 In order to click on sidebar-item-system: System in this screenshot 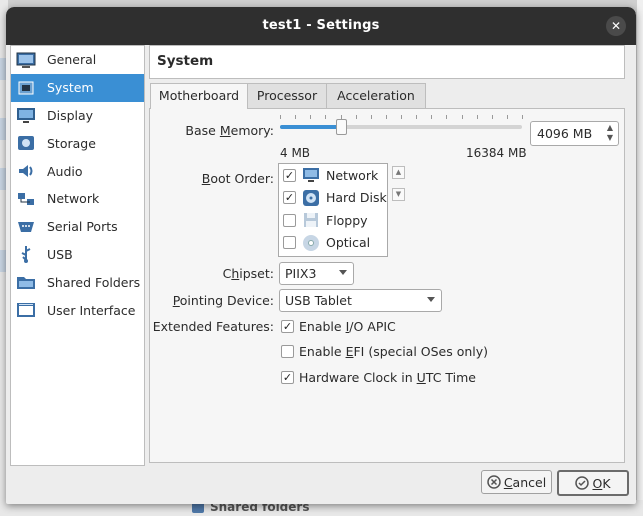, I will do `click(77, 87)`.